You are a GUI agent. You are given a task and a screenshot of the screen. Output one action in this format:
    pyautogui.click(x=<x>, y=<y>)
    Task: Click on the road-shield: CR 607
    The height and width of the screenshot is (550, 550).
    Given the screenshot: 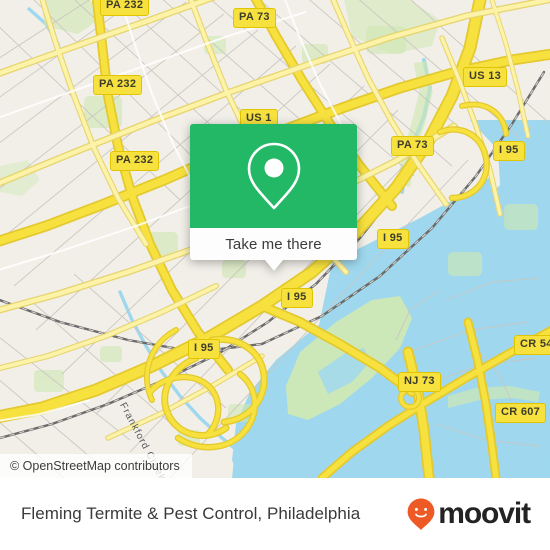 What is the action you would take?
    pyautogui.click(x=521, y=413)
    